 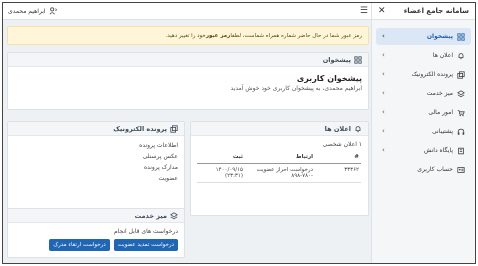 I want to click on documents-card-header: پرونده الکترونیک, so click(x=96, y=129).